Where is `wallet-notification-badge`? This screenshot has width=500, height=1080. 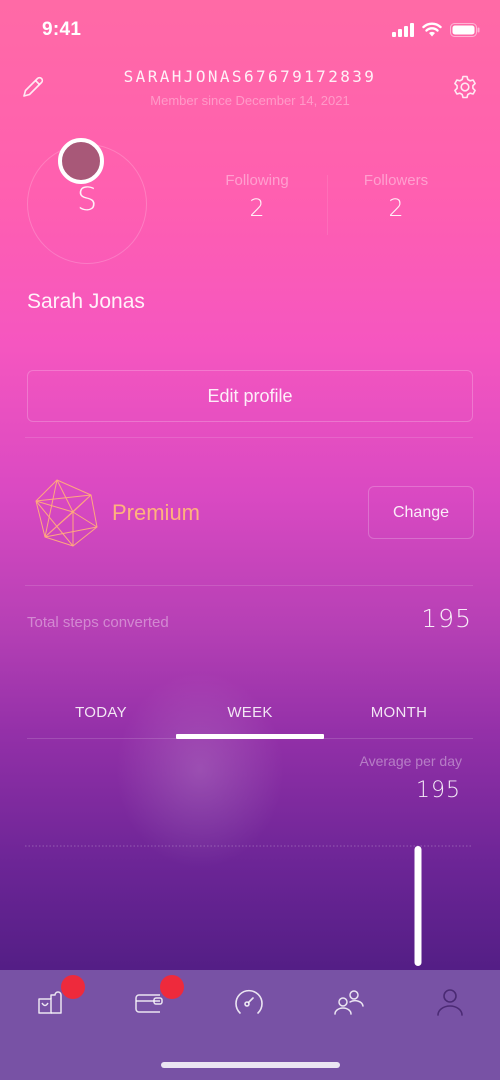 wallet-notification-badge is located at coordinates (172, 987).